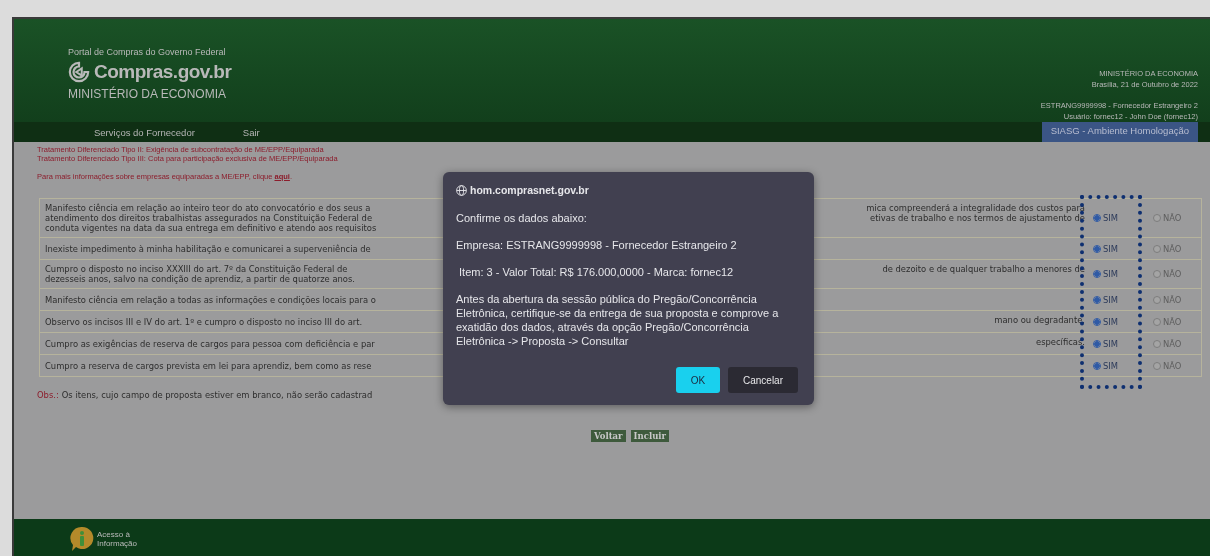 The width and height of the screenshot is (1210, 556). What do you see at coordinates (147, 52) in the screenshot?
I see `portal-title: Portal de Compras do Governo Federal` at bounding box center [147, 52].